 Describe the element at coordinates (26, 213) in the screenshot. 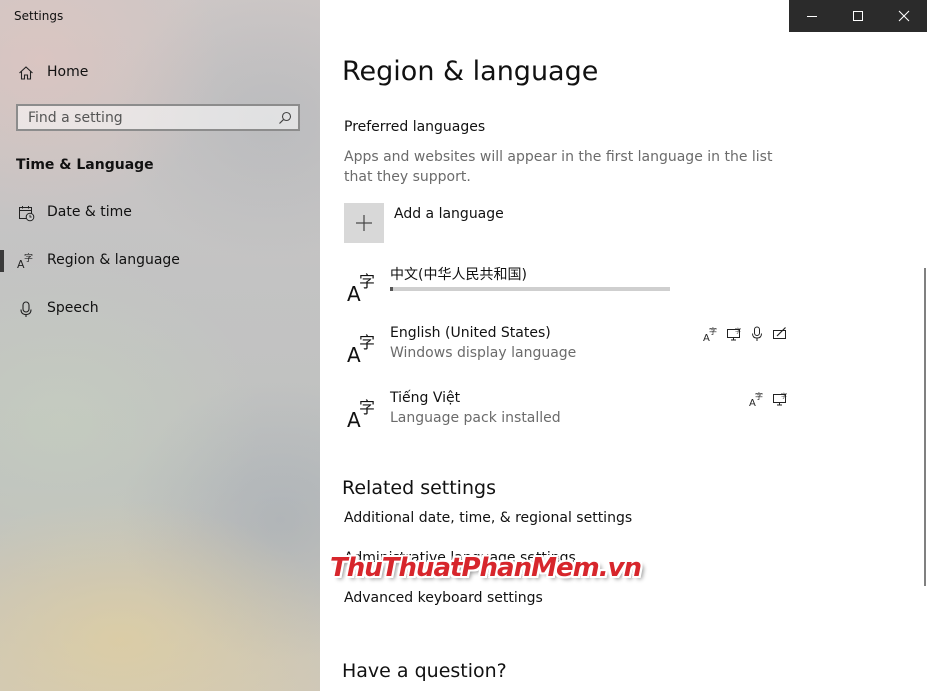

I see `calendar-clock-icon` at that location.